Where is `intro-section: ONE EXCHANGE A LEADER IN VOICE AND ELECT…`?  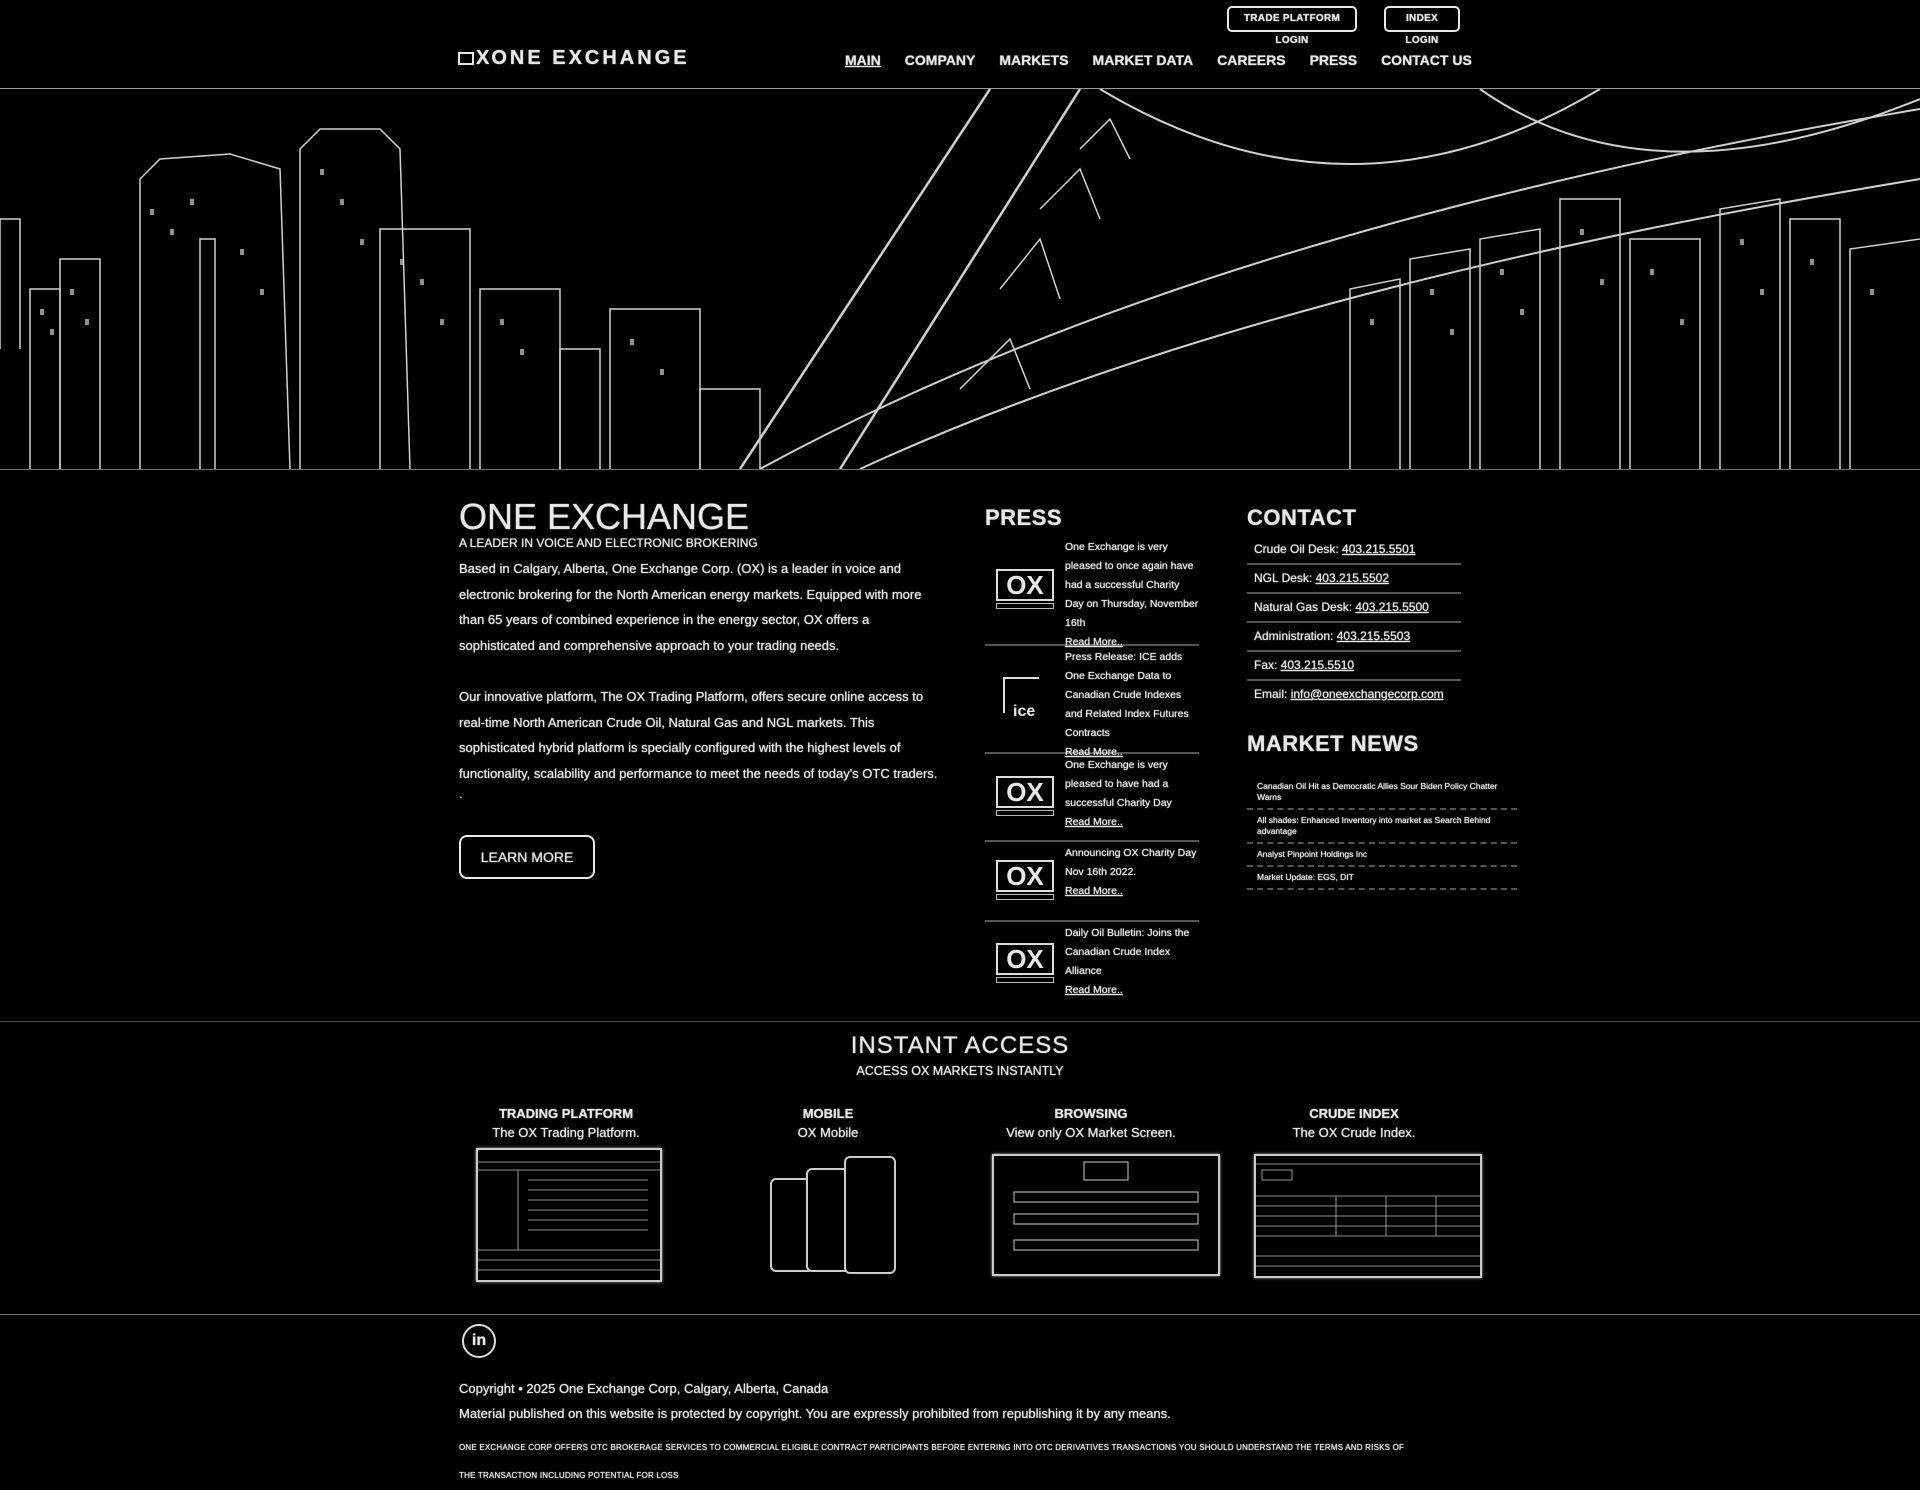
intro-section: ONE EXCHANGE A LEADER IN VOICE AND ELECT… is located at coordinates (699, 687).